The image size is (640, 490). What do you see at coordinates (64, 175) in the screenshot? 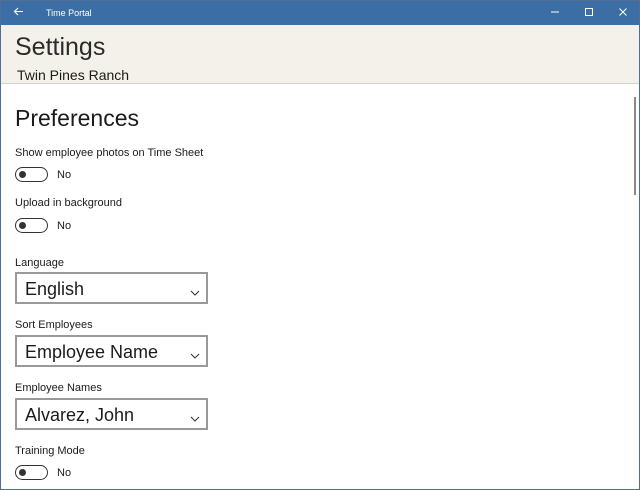
I see `show-photos-state: No` at bounding box center [64, 175].